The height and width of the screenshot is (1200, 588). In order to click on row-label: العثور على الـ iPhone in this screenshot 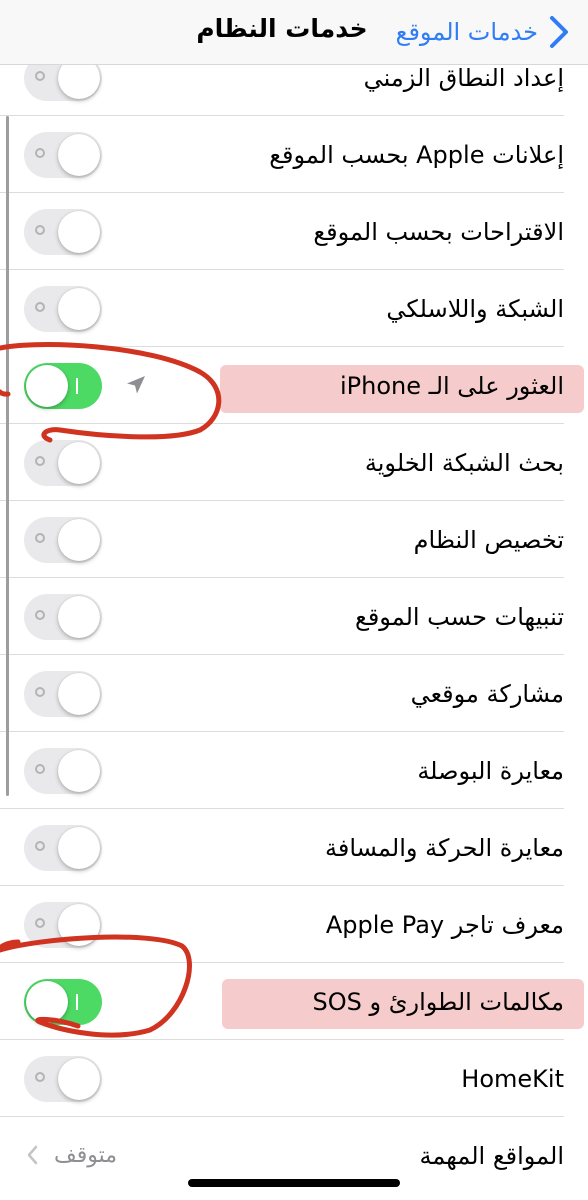, I will do `click(452, 385)`.